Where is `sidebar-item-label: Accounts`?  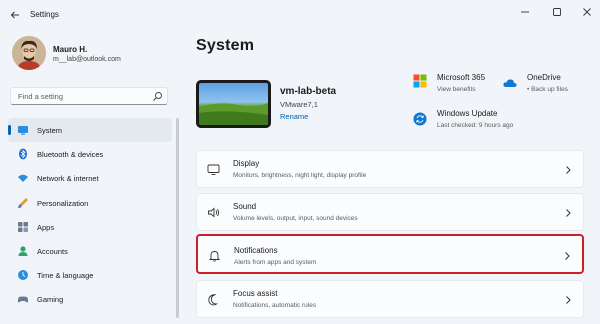
sidebar-item-label: Accounts is located at coordinates (52, 251).